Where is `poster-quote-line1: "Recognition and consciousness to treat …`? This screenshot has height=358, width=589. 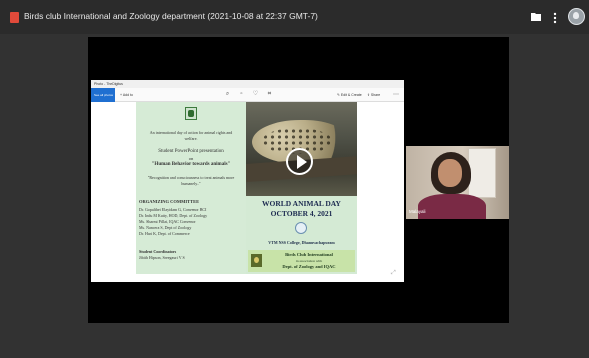
poster-quote-line1: "Recognition and consciousness to treat … is located at coordinates (191, 177).